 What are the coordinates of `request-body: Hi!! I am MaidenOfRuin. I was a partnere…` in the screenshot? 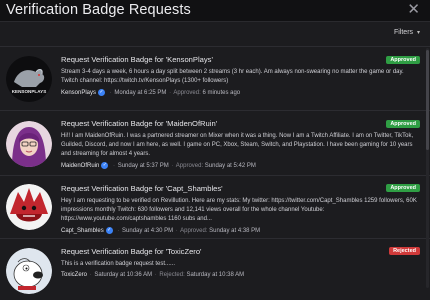 It's located at (237, 145).